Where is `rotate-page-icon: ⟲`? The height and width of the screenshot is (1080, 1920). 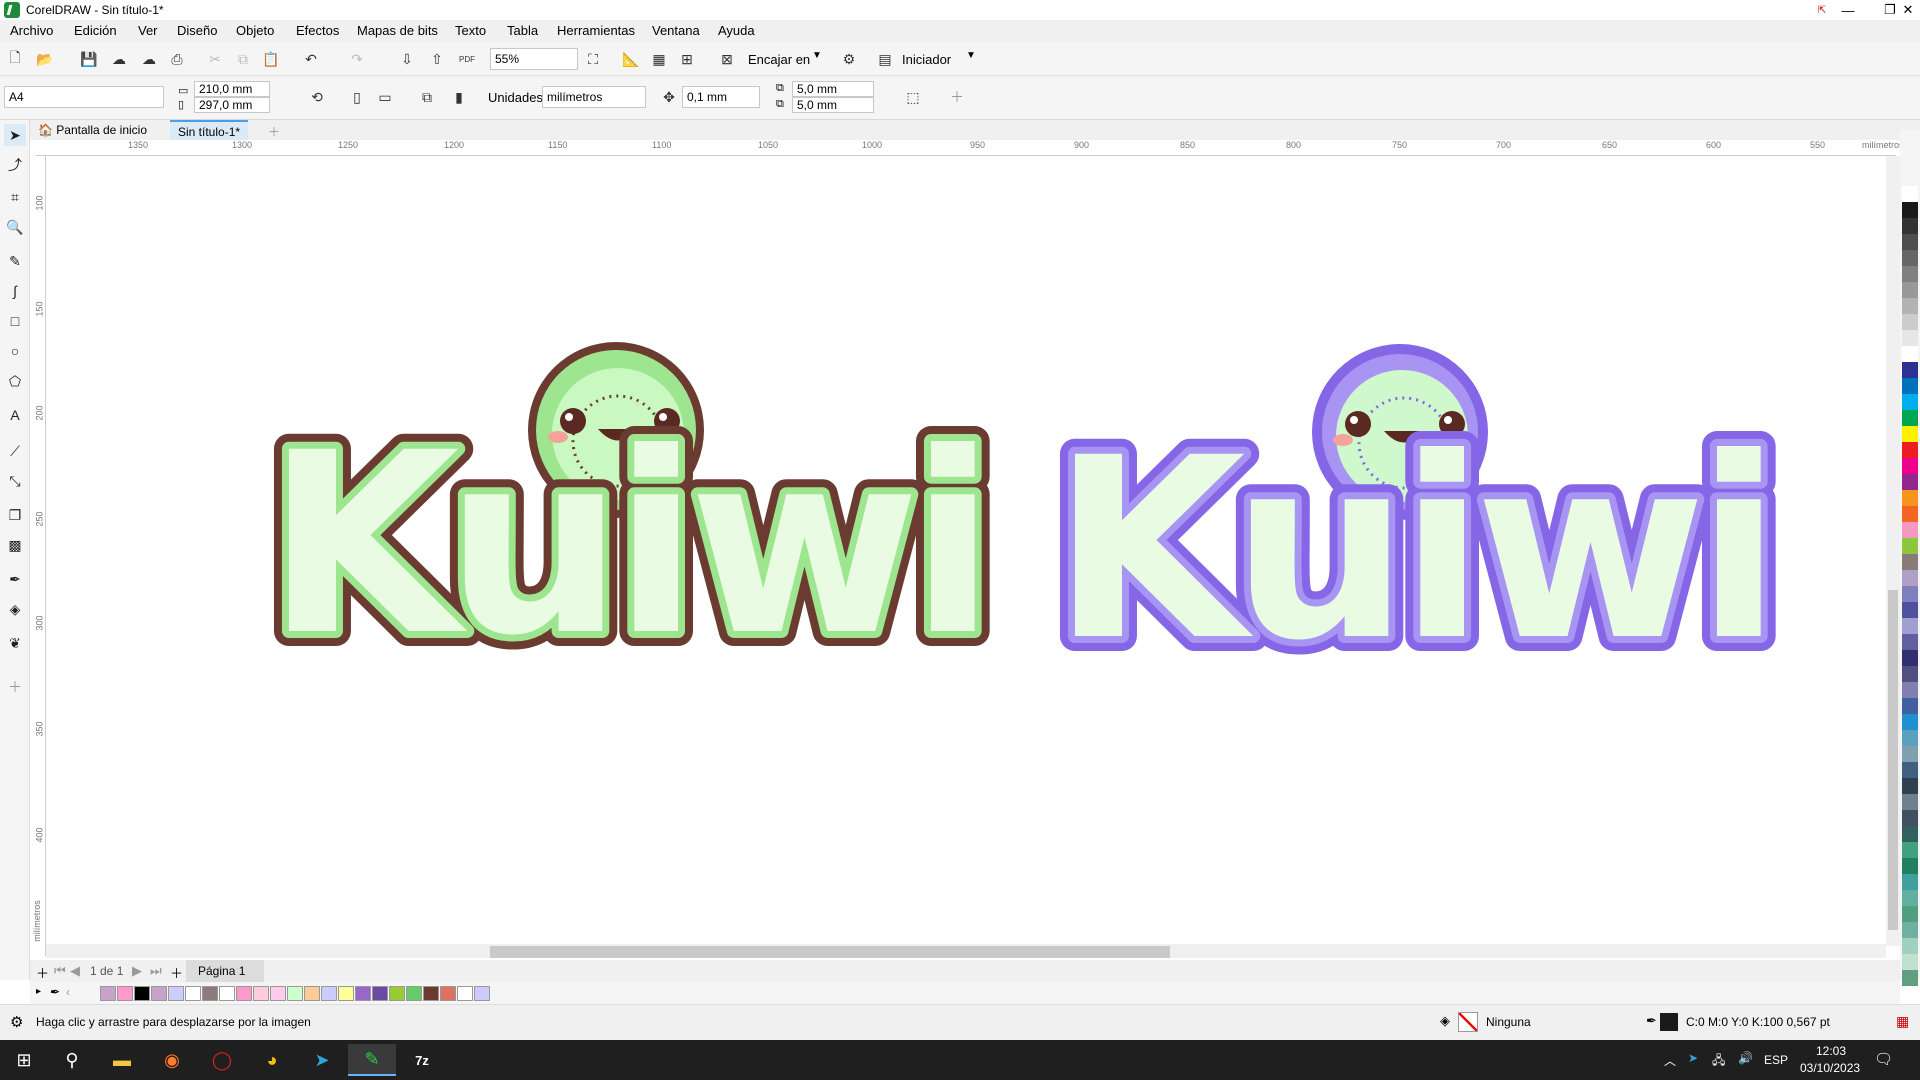
rotate-page-icon: ⟲ is located at coordinates (317, 97).